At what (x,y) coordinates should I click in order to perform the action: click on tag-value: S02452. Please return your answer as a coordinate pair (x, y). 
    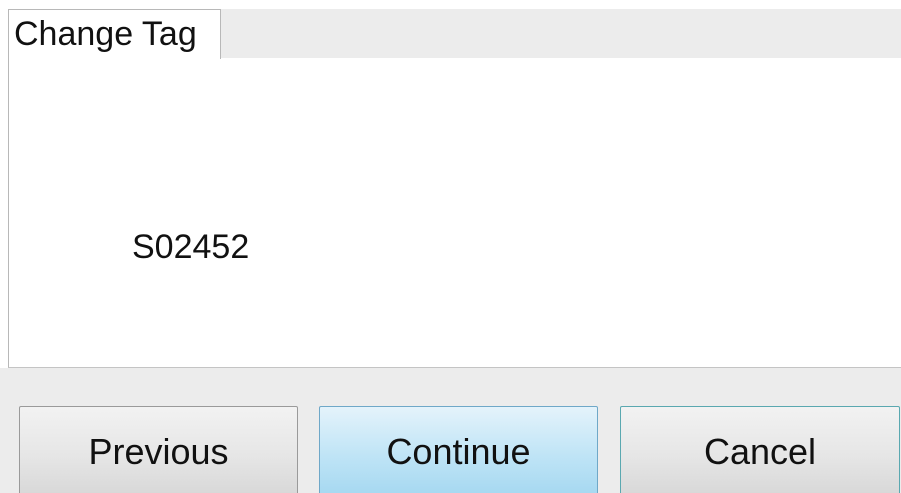
    Looking at the image, I should click on (191, 247).